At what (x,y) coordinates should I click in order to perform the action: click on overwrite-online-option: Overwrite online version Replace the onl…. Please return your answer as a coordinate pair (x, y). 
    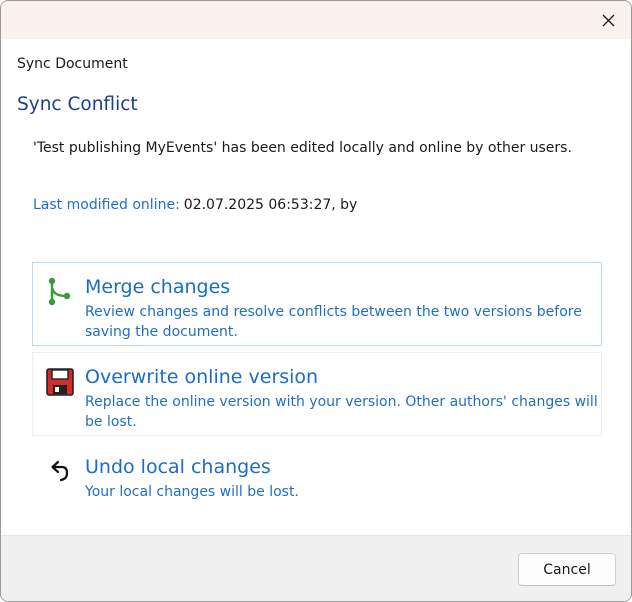
    Looking at the image, I should click on (317, 394).